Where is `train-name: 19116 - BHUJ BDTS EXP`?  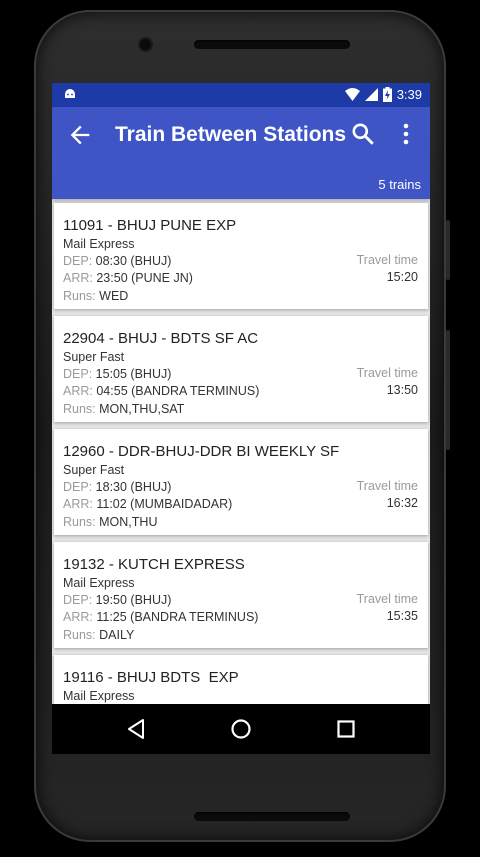
train-name: 19116 - BHUJ BDTS EXP is located at coordinates (151, 677).